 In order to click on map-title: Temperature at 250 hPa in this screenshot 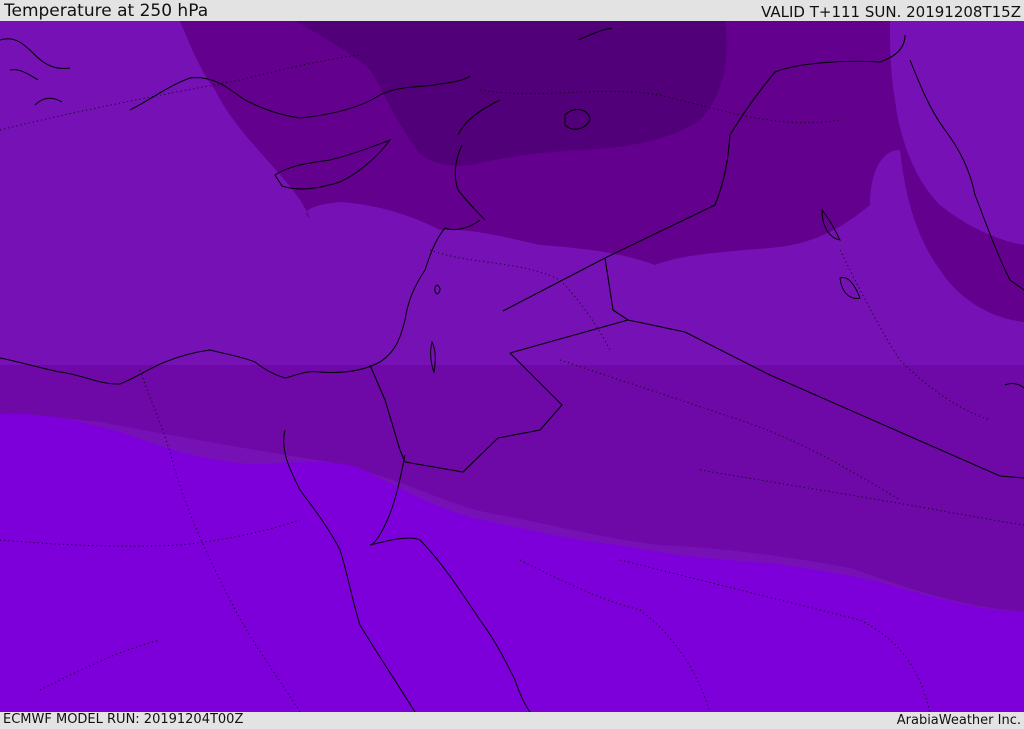, I will do `click(106, 11)`.